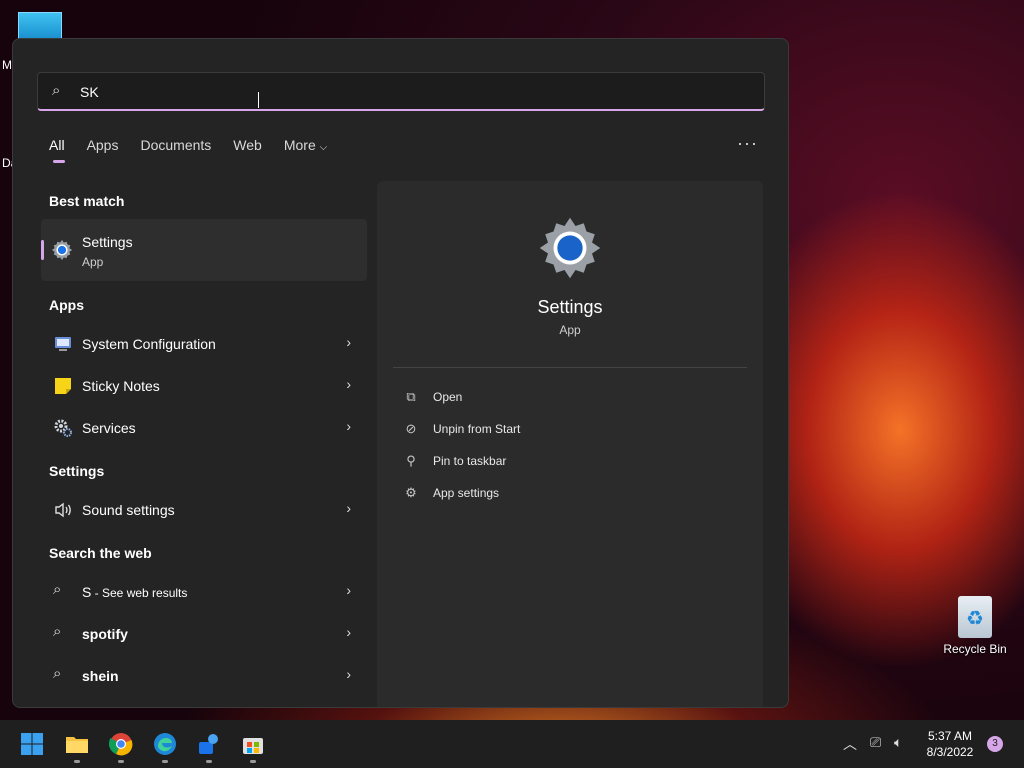 The image size is (1024, 768). I want to click on list-item-services: Services ›, so click(204, 428).